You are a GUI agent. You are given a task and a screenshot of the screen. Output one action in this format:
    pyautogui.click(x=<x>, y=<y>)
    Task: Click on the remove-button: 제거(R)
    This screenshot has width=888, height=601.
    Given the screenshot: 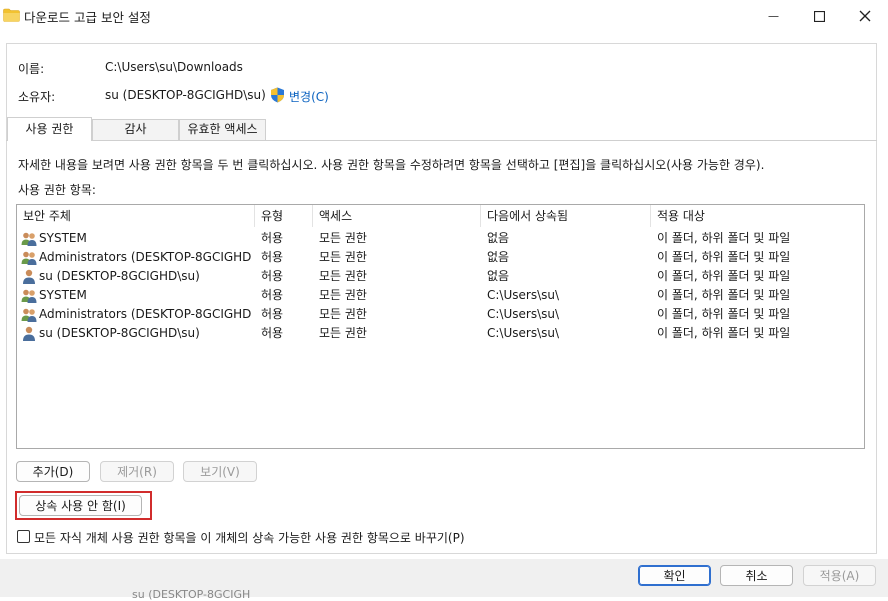 What is the action you would take?
    pyautogui.click(x=137, y=471)
    